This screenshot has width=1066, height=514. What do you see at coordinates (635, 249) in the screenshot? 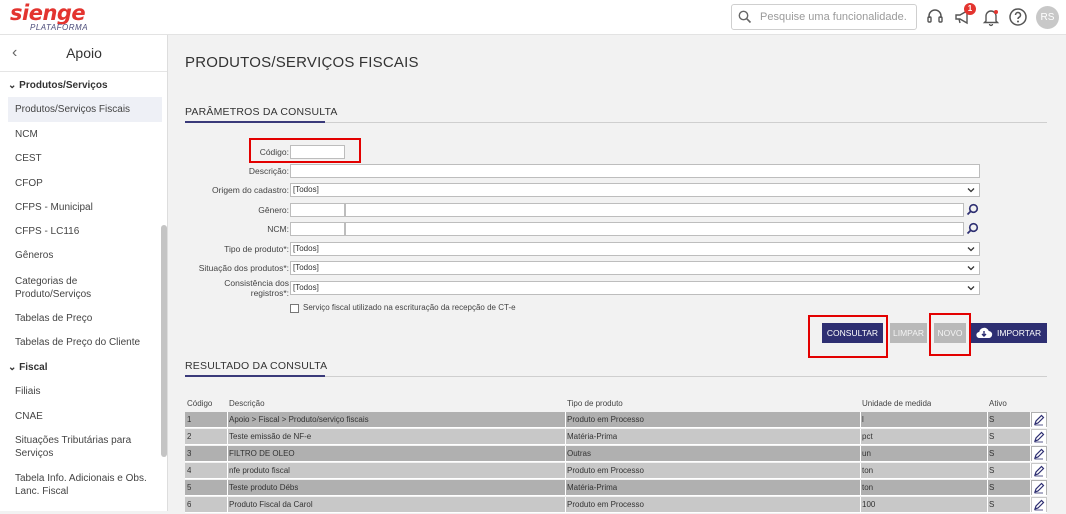
I see `tipo-produto-select: [Todos]` at bounding box center [635, 249].